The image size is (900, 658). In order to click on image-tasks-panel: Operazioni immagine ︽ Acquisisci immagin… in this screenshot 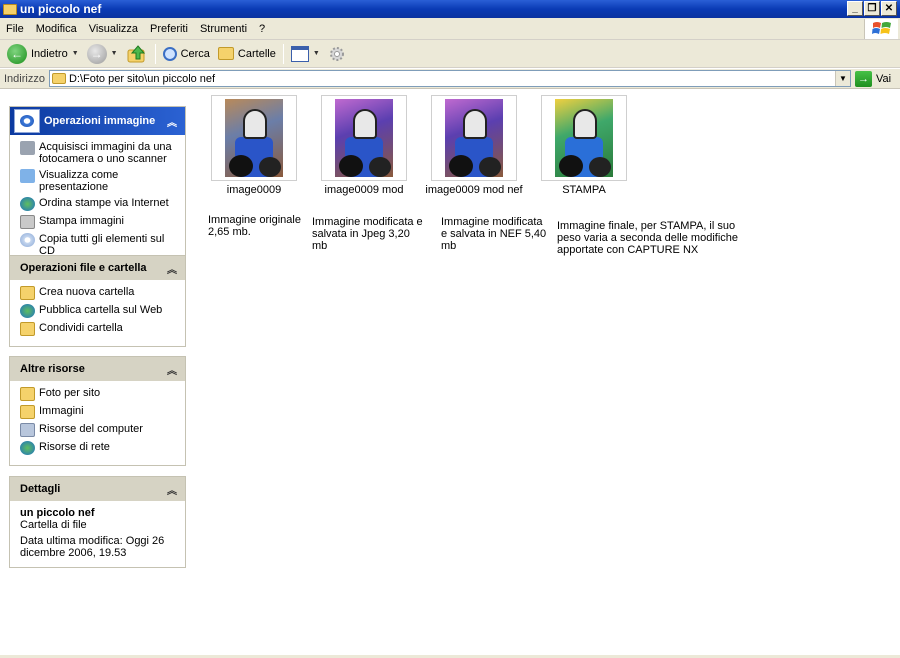, I will do `click(97, 187)`.